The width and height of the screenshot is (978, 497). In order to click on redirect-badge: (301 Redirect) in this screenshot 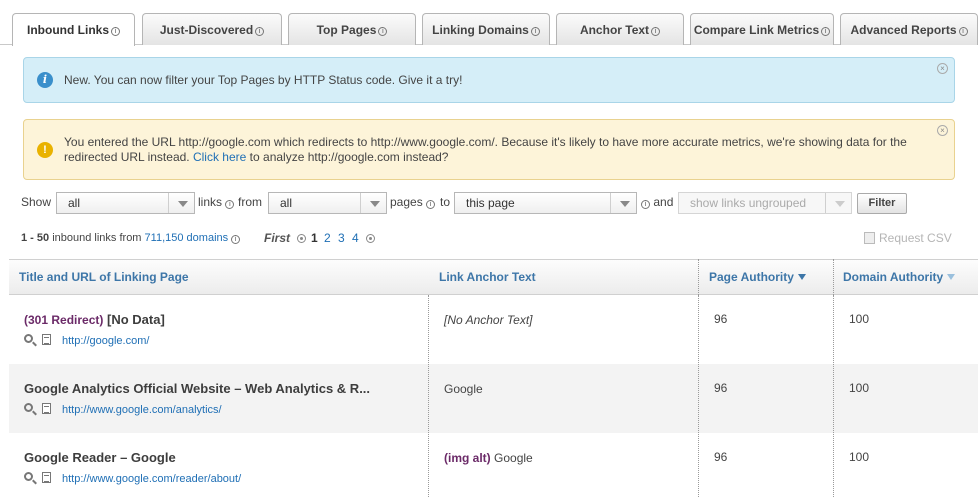, I will do `click(64, 320)`.